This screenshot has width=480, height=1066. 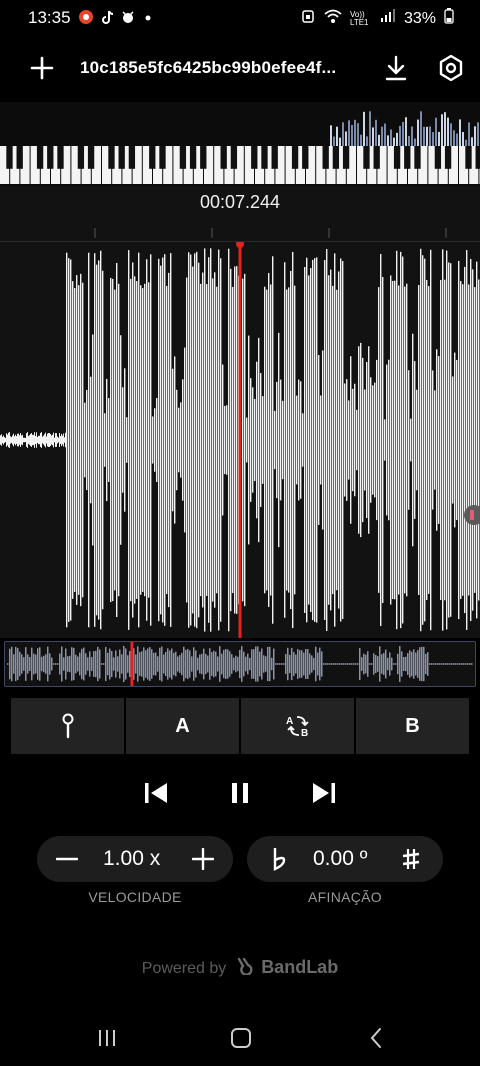 What do you see at coordinates (324, 793) in the screenshot?
I see `next-button` at bounding box center [324, 793].